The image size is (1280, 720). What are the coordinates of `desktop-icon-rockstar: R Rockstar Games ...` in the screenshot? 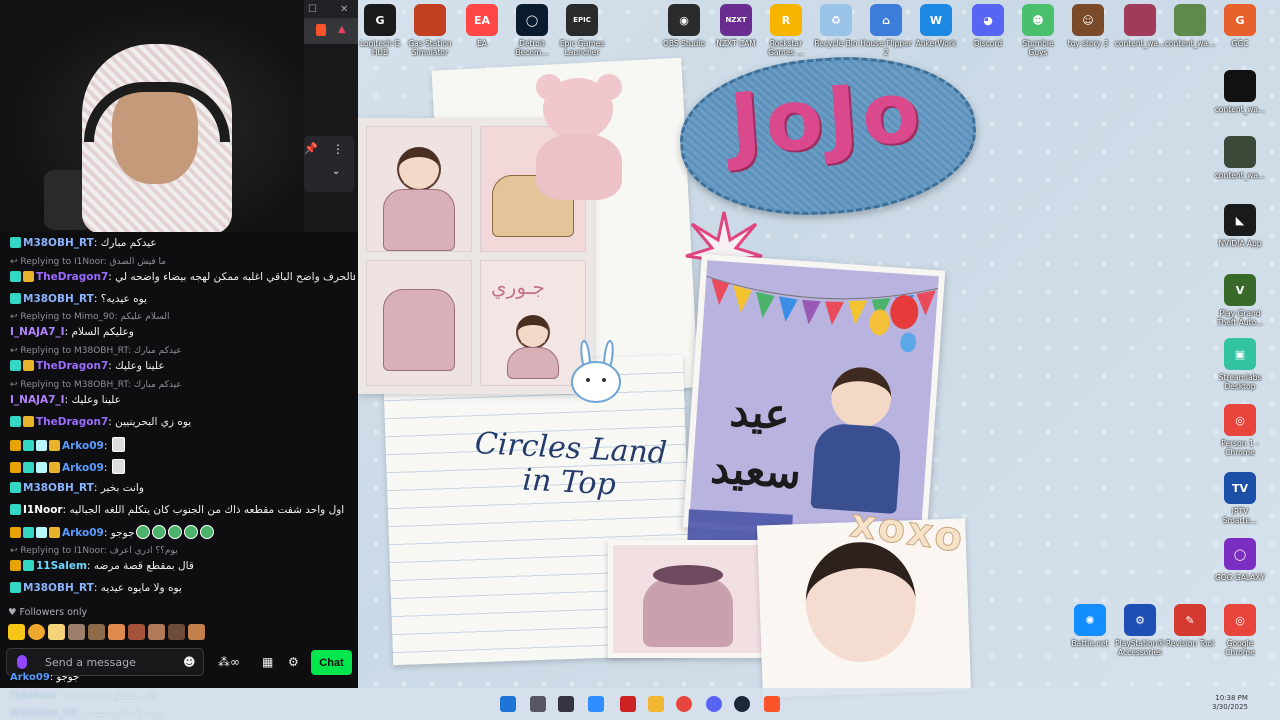 It's located at (786, 30).